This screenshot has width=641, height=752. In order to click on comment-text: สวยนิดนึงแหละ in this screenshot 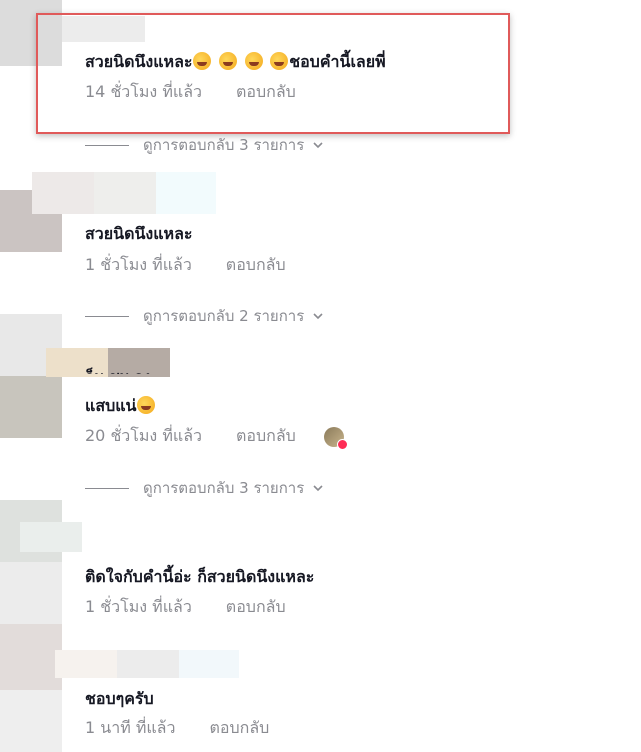, I will do `click(139, 233)`.